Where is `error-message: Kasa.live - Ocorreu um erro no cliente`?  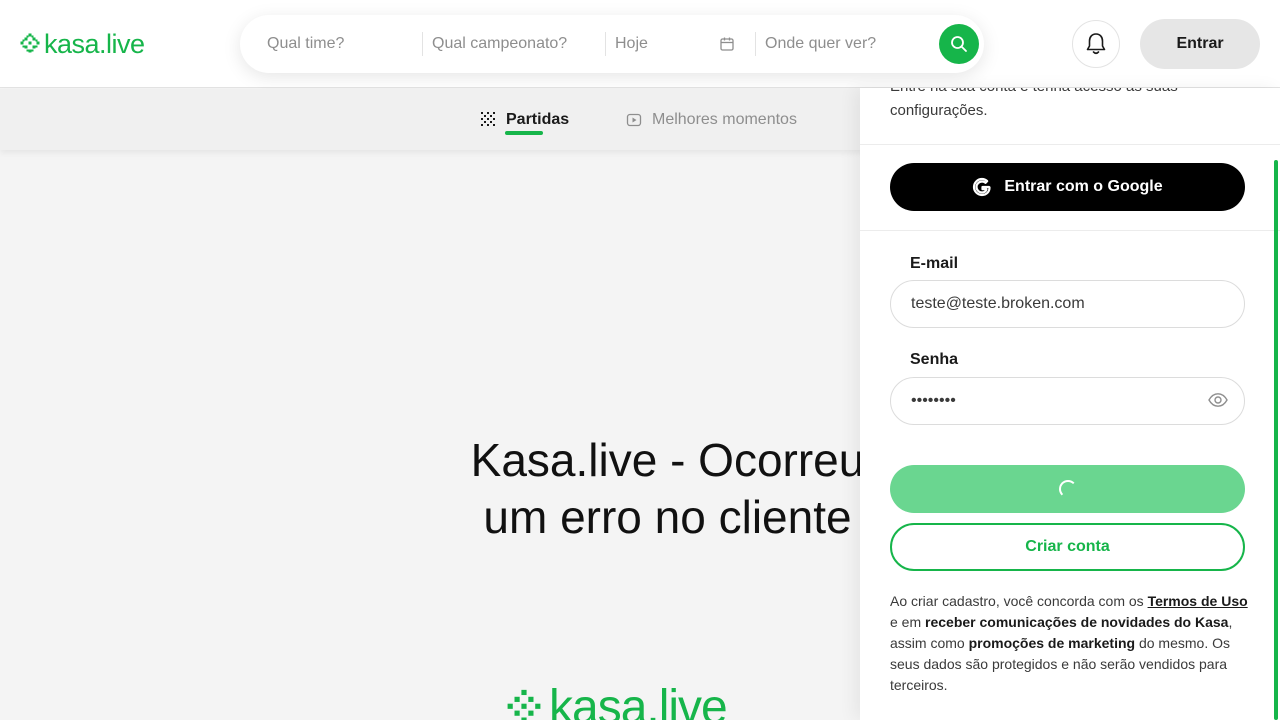
error-message: Kasa.live - Ocorreu um erro no cliente is located at coordinates (667, 489).